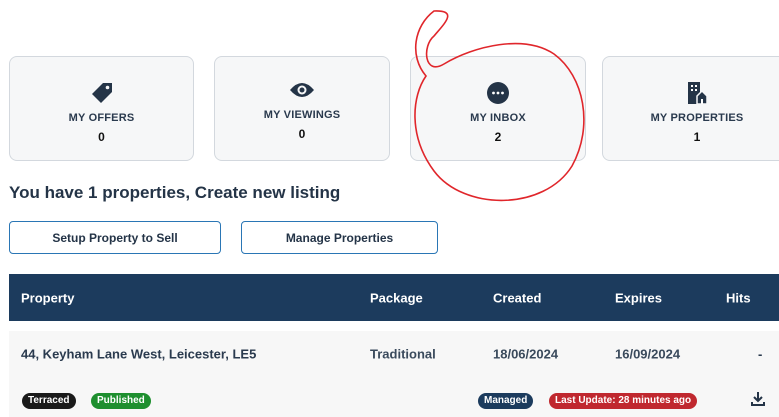 The width and height of the screenshot is (779, 417). What do you see at coordinates (648, 354) in the screenshot?
I see `cell-expires: 16/09/2024` at bounding box center [648, 354].